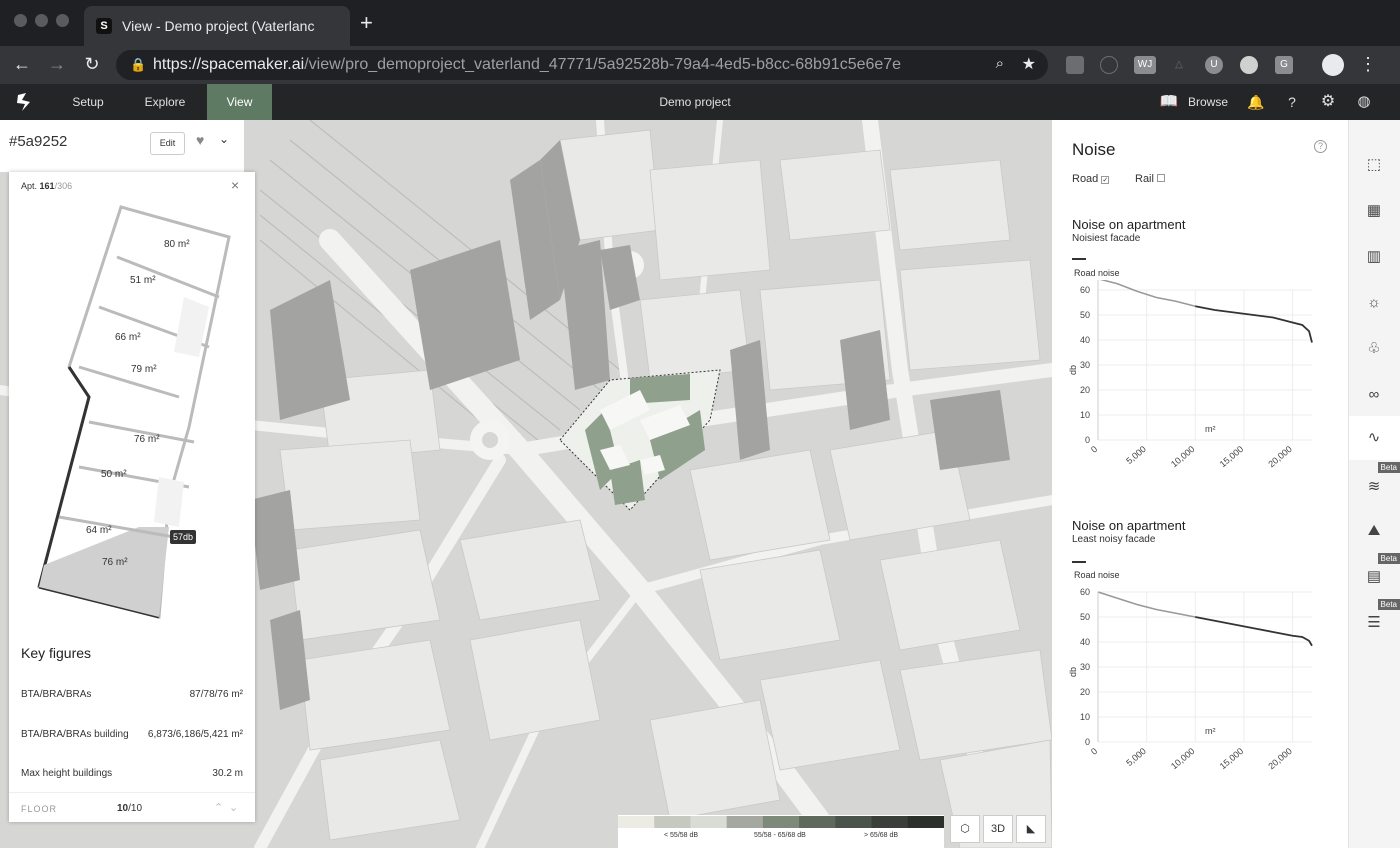 The width and height of the screenshot is (1400, 848). I want to click on spacemaker-logo-icon, so click(24, 102).